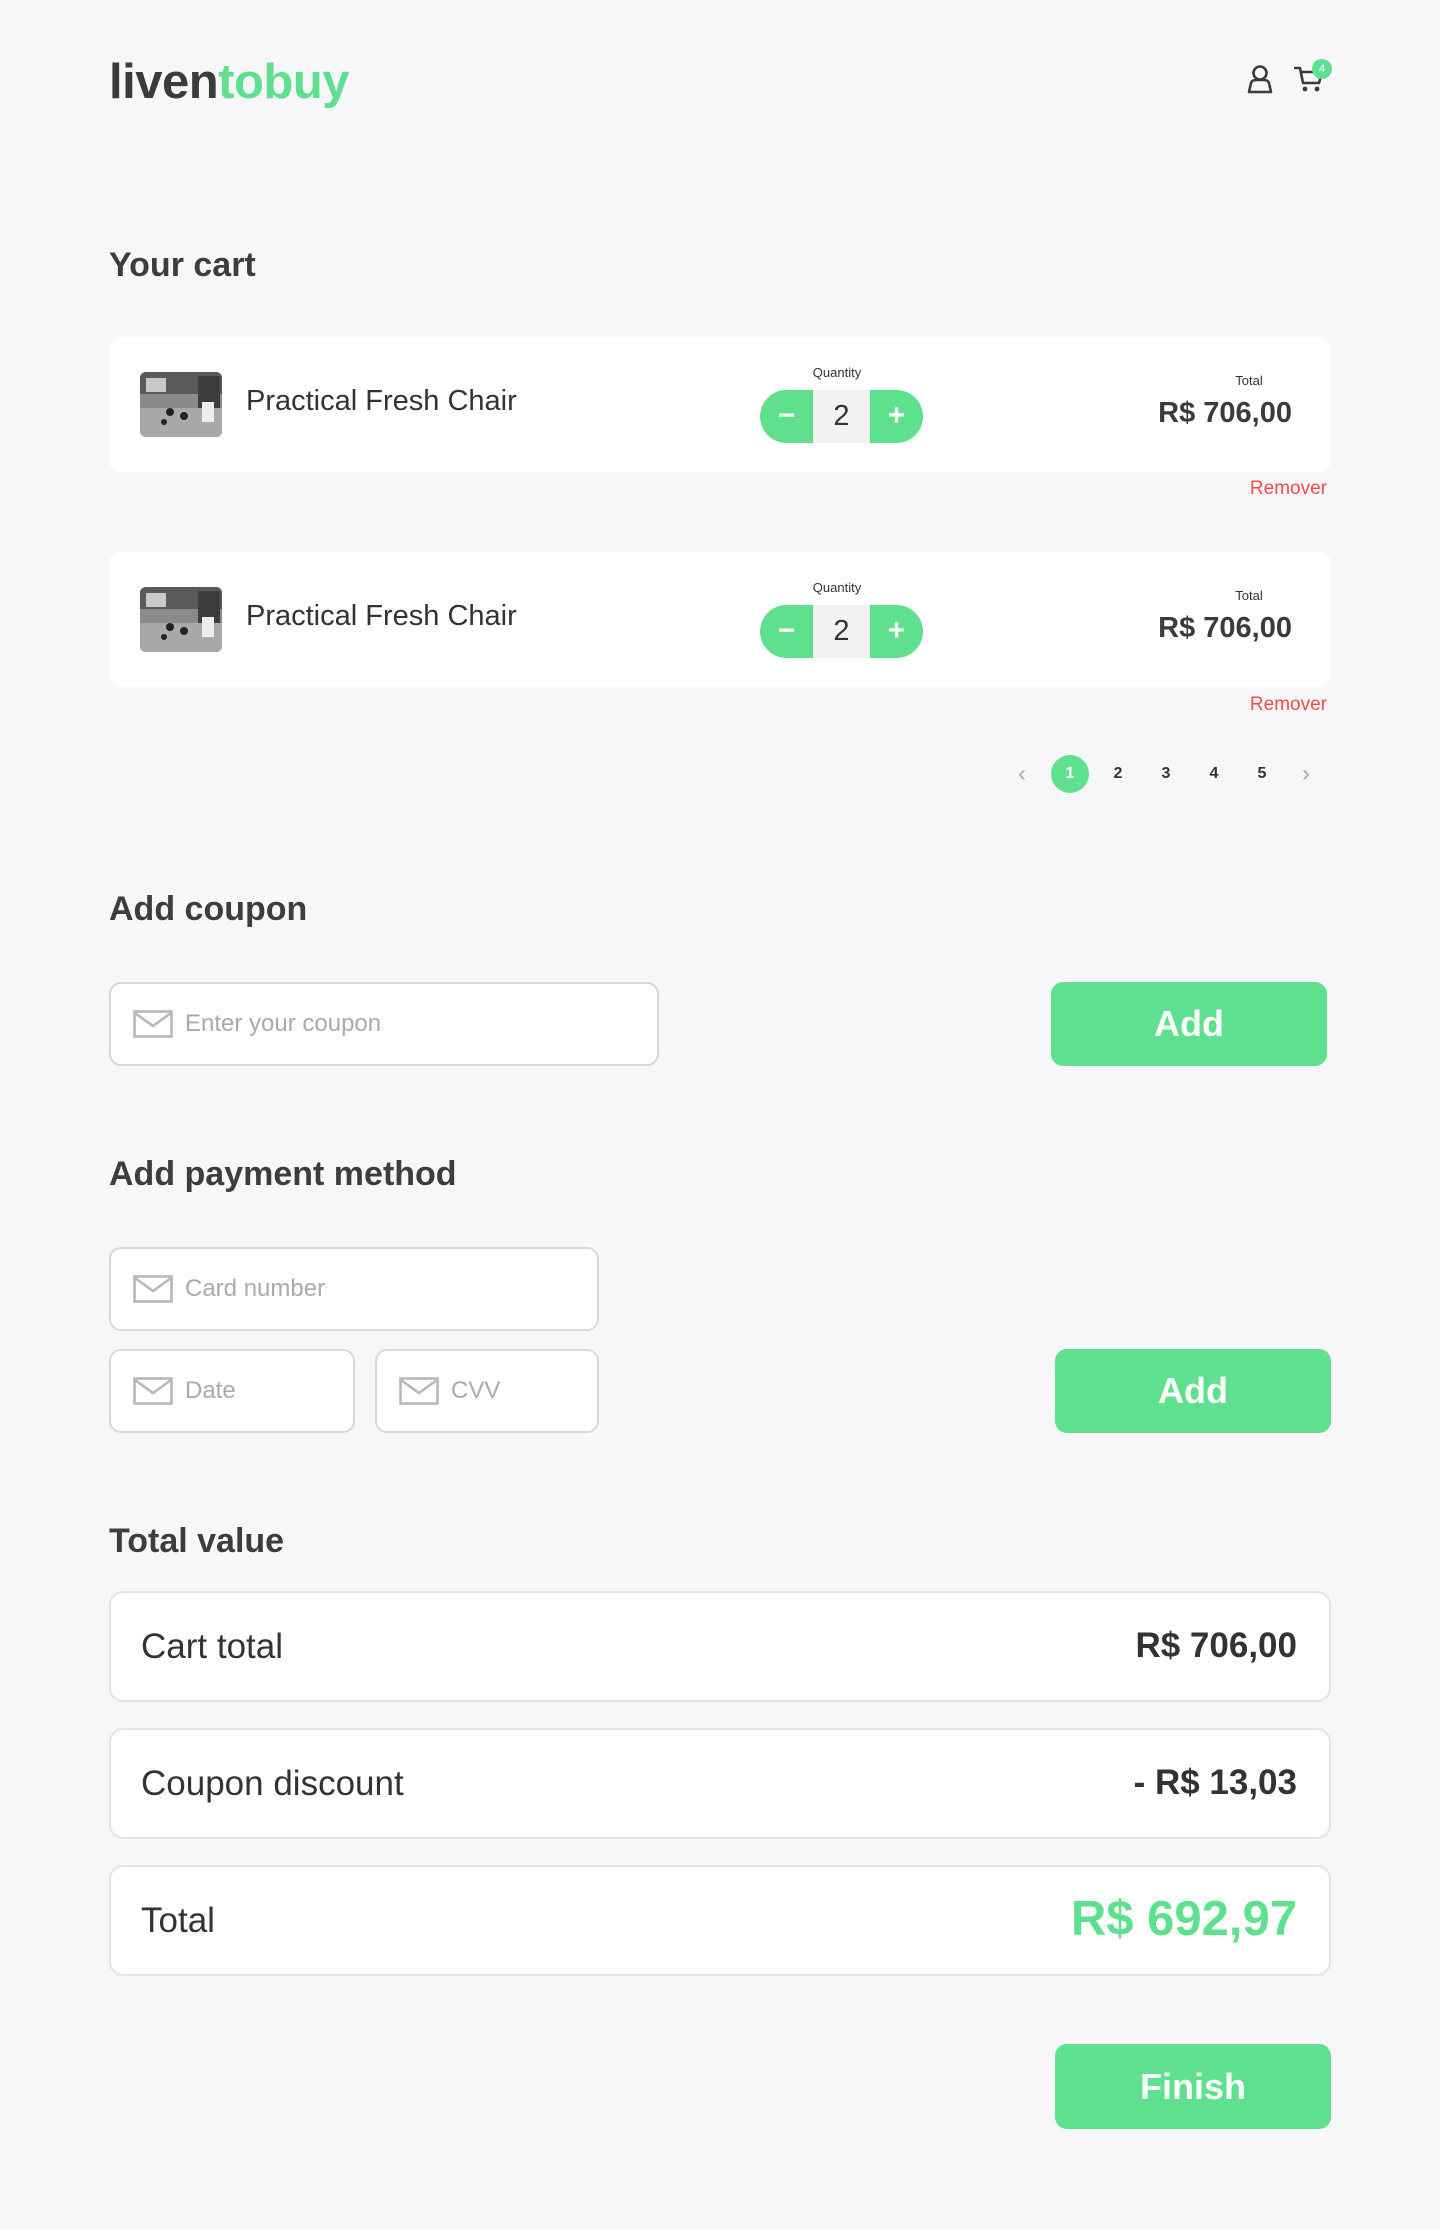 Image resolution: width=1440 pixels, height=2229 pixels. What do you see at coordinates (284, 82) in the screenshot?
I see `logo-part-tobuy: tobuy` at bounding box center [284, 82].